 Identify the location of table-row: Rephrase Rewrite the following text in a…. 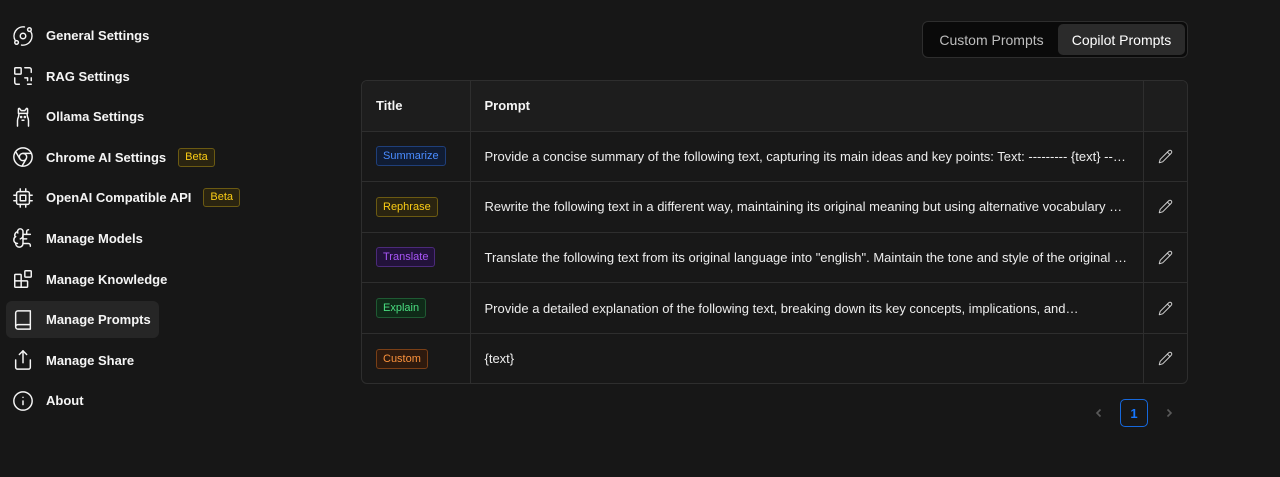
(774, 207).